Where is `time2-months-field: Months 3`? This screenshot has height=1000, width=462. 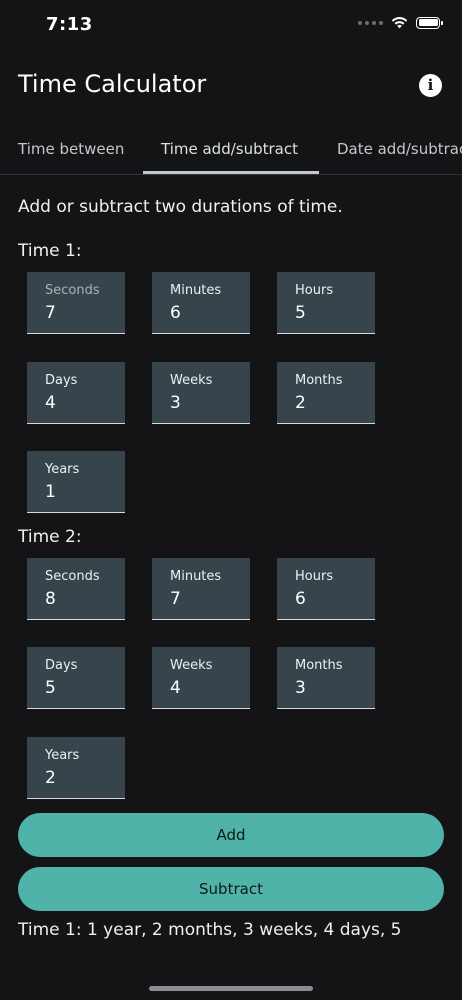
time2-months-field: Months 3 is located at coordinates (326, 678).